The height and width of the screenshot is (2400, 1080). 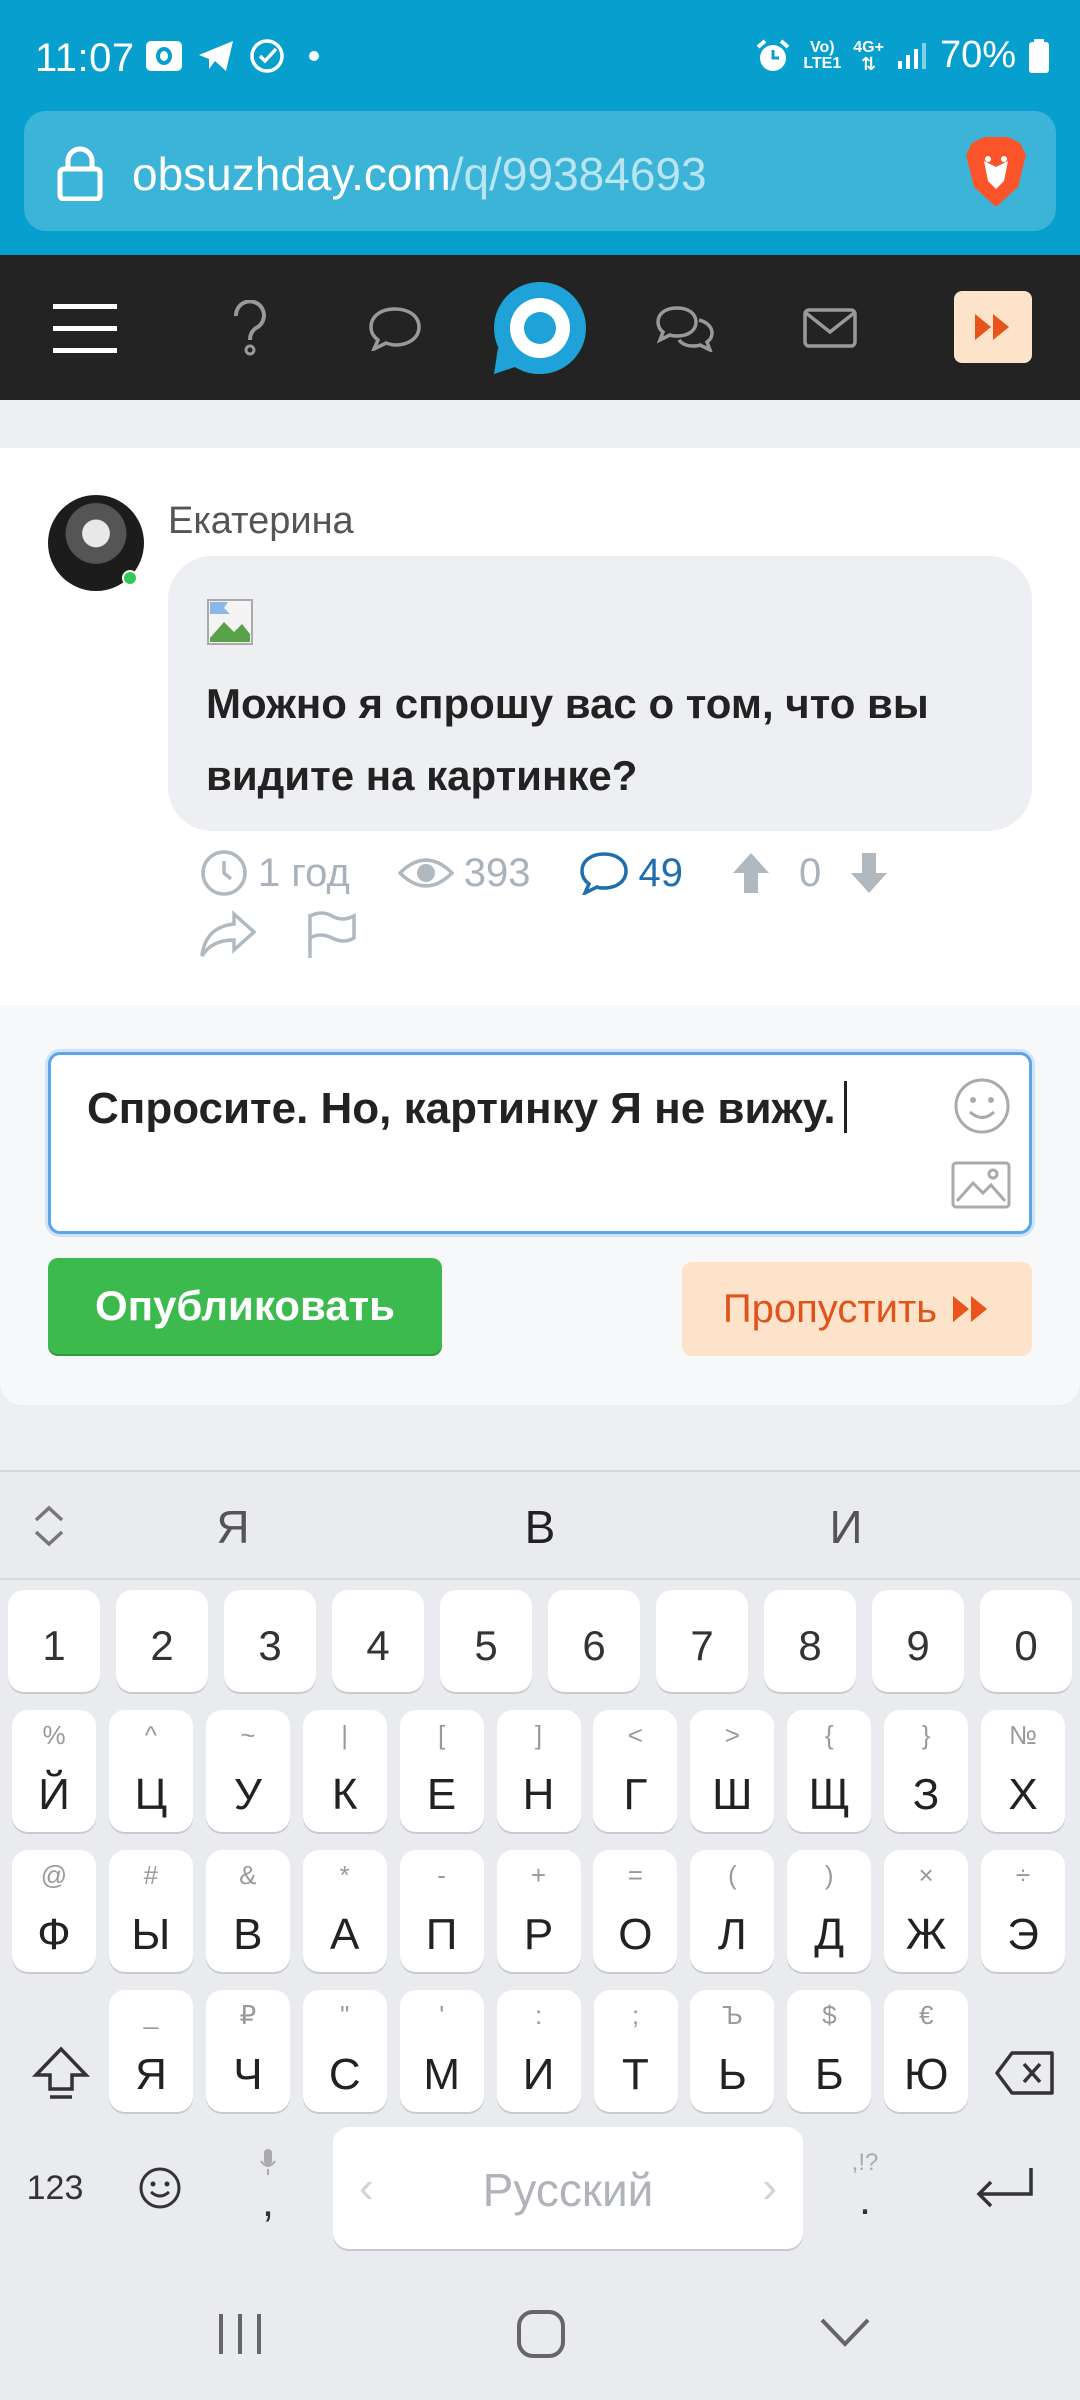 I want to click on keyboard-key: " С, so click(x=344, y=2051).